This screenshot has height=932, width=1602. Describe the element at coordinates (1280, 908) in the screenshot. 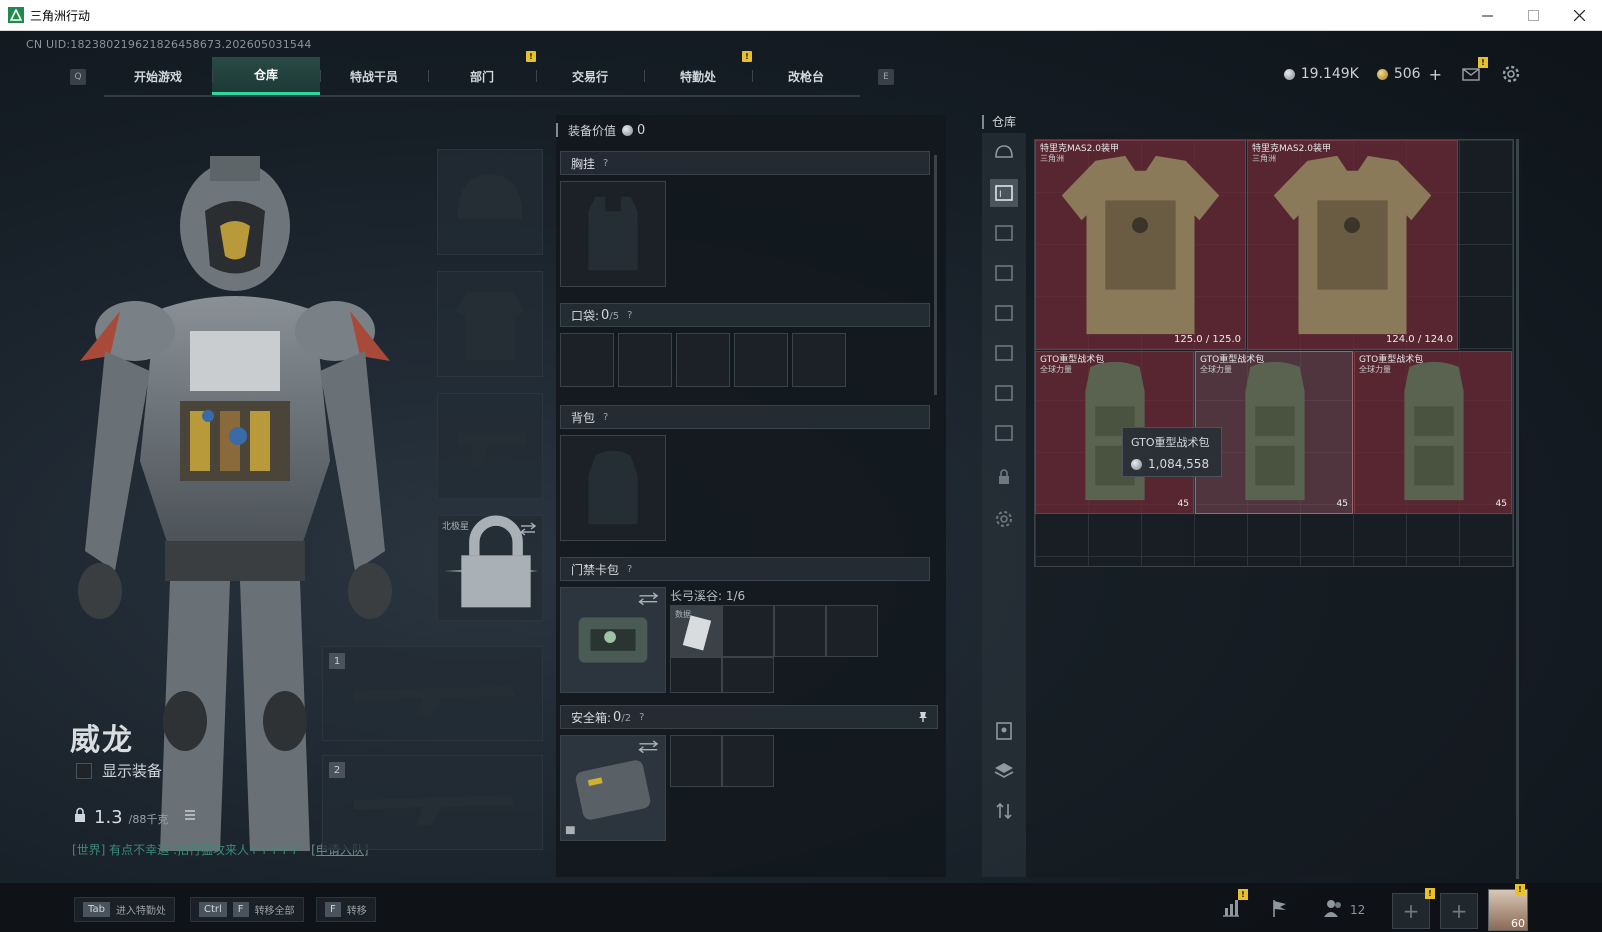

I see `flag-button` at that location.